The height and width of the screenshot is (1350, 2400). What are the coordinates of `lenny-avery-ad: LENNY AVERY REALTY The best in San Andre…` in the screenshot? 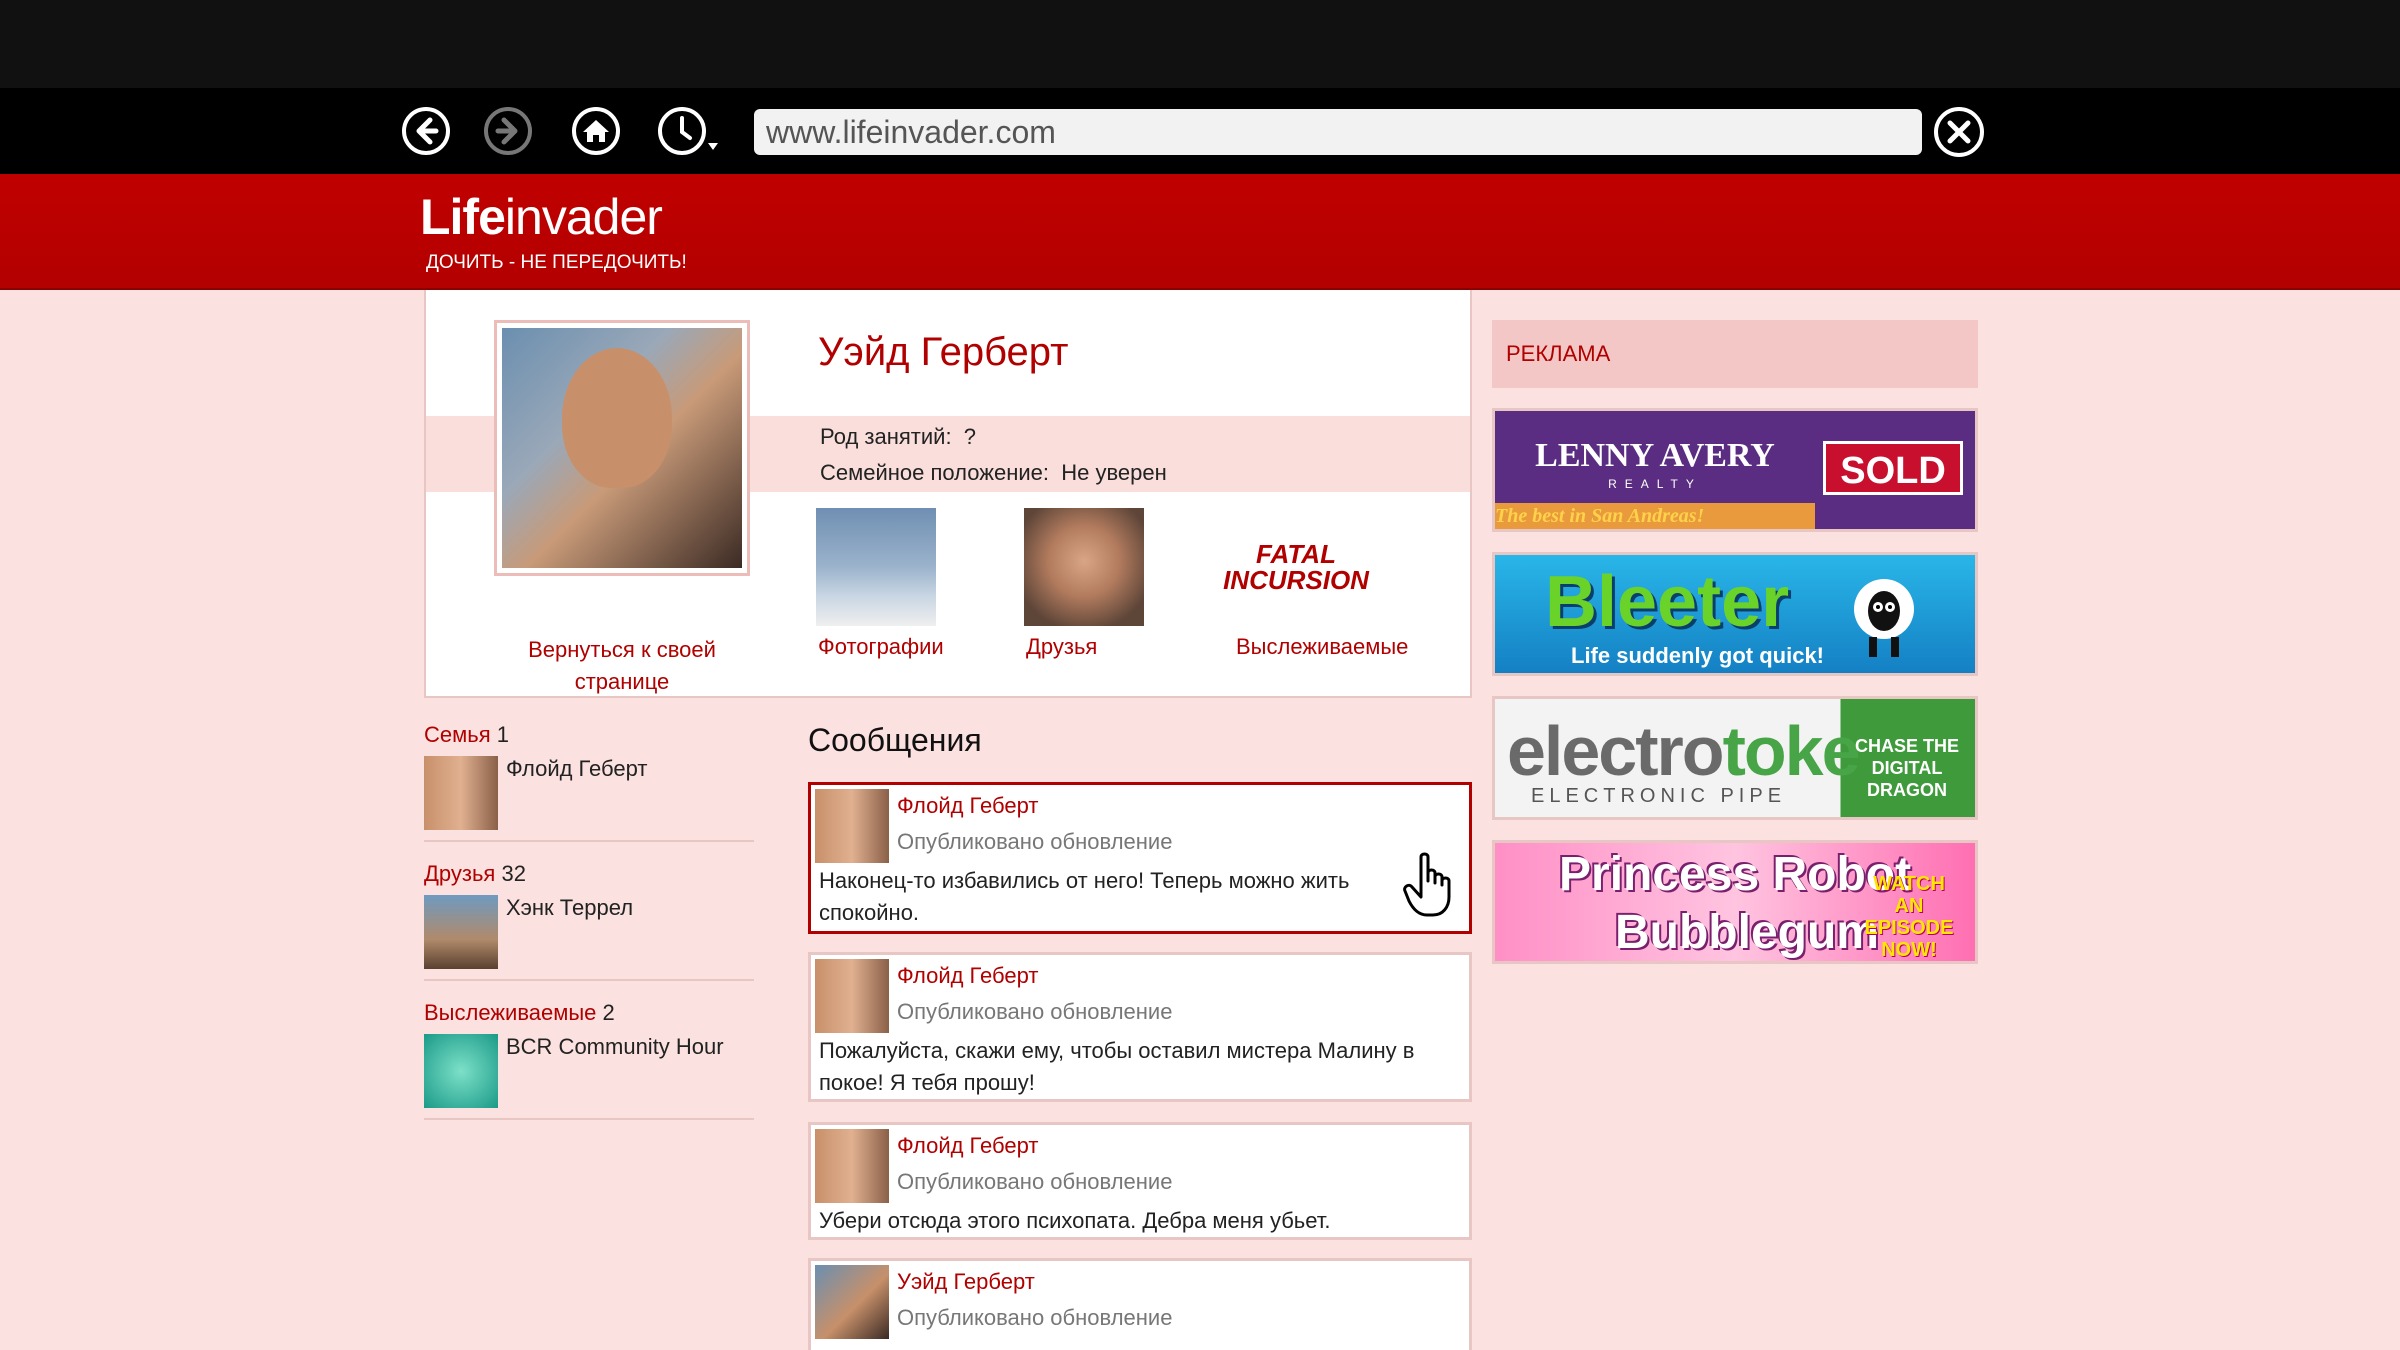 It's located at (1735, 470).